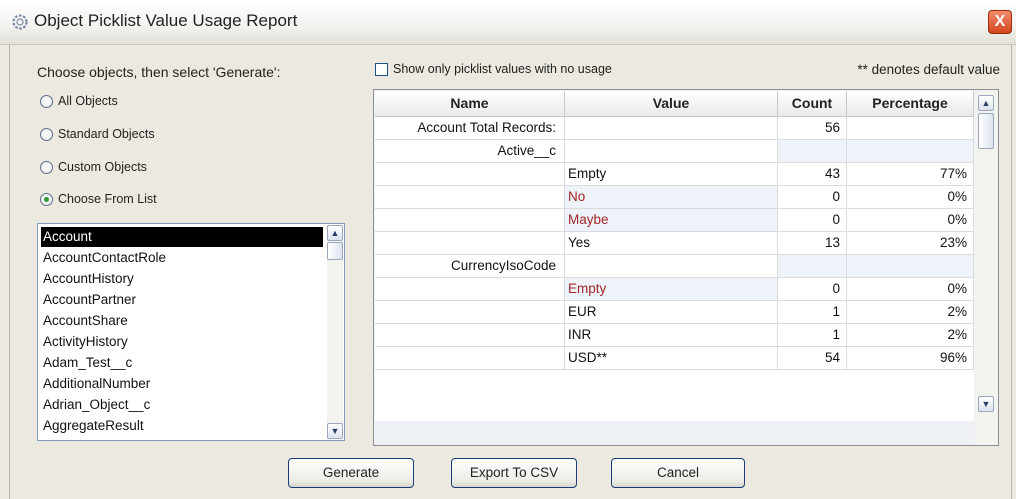 The height and width of the screenshot is (499, 1016). I want to click on list-item: Adam_Test__c, so click(182, 363).